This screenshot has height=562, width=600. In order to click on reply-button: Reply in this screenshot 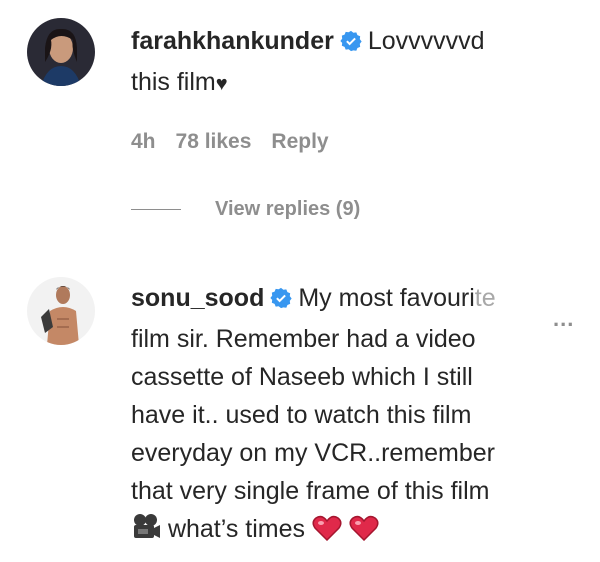, I will do `click(299, 141)`.